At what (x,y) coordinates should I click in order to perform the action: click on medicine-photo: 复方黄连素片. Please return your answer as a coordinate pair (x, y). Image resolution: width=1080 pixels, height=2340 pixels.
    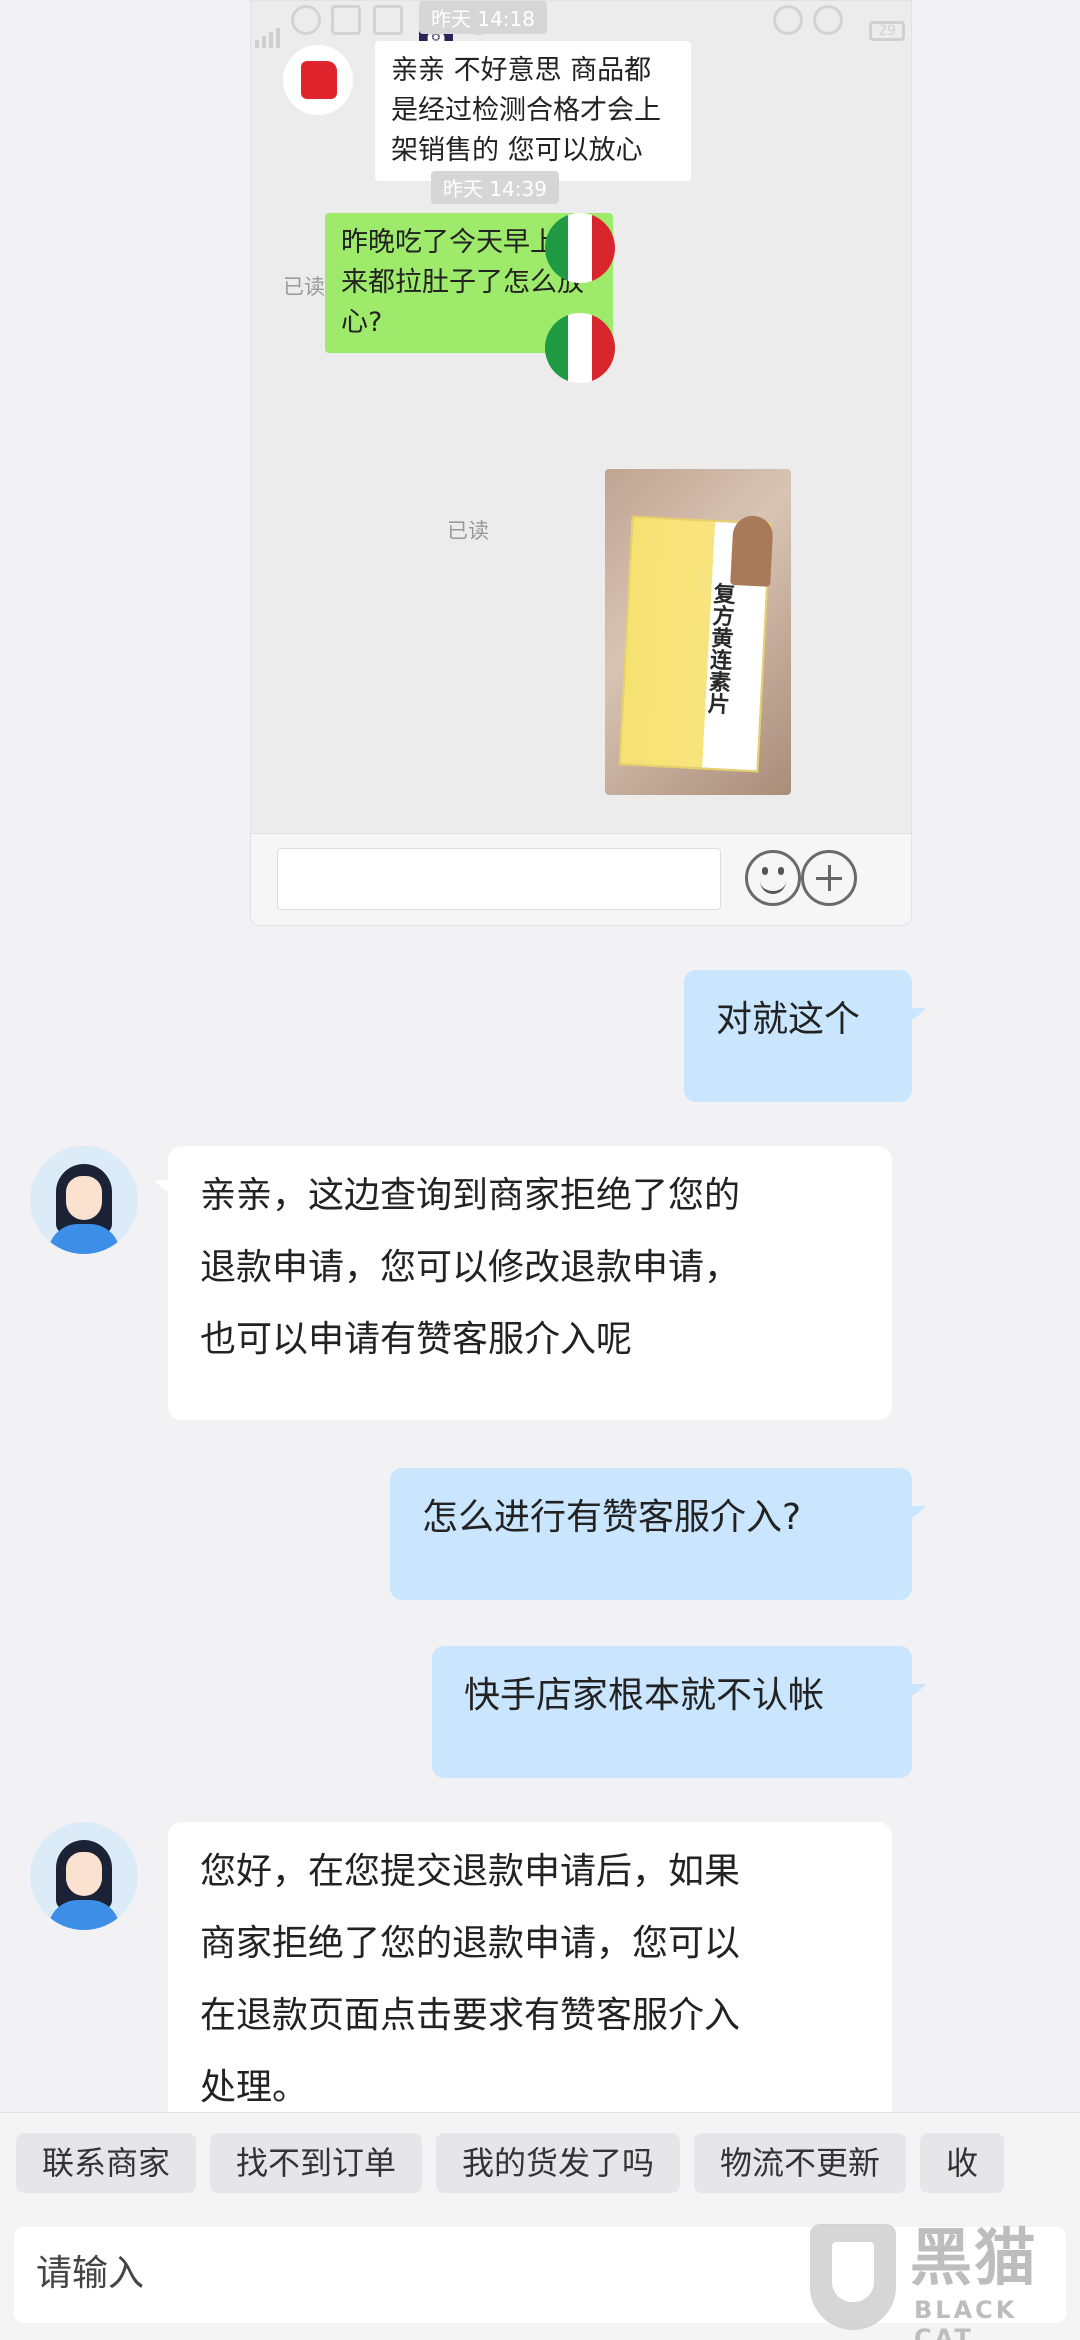
    Looking at the image, I should click on (698, 632).